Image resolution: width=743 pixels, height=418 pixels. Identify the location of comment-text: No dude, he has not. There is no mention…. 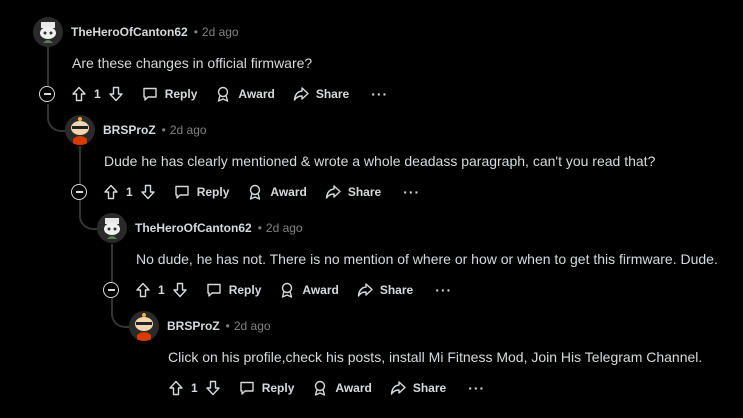
(427, 259).